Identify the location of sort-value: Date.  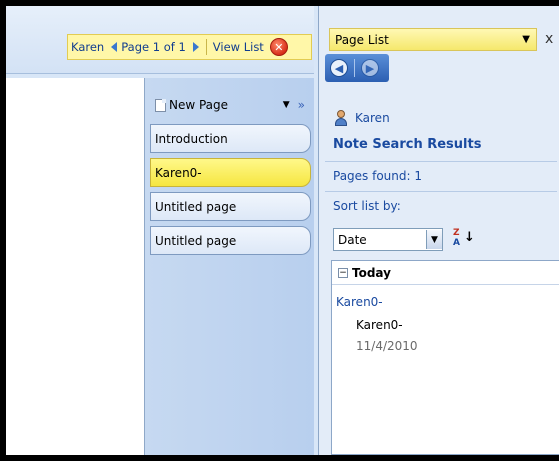
(352, 239).